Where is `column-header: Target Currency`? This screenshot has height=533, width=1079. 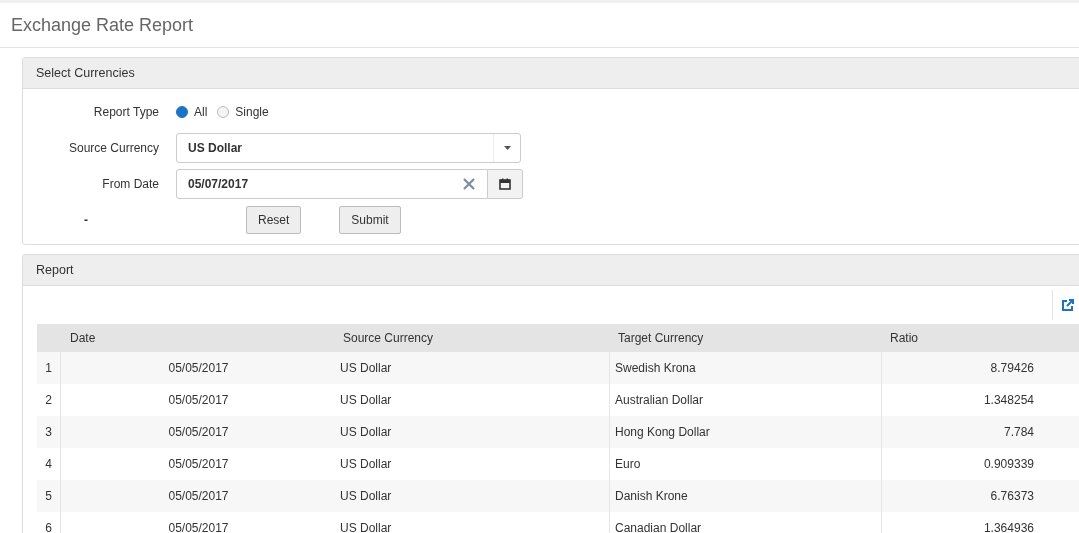
column-header: Target Currency is located at coordinates (744, 338).